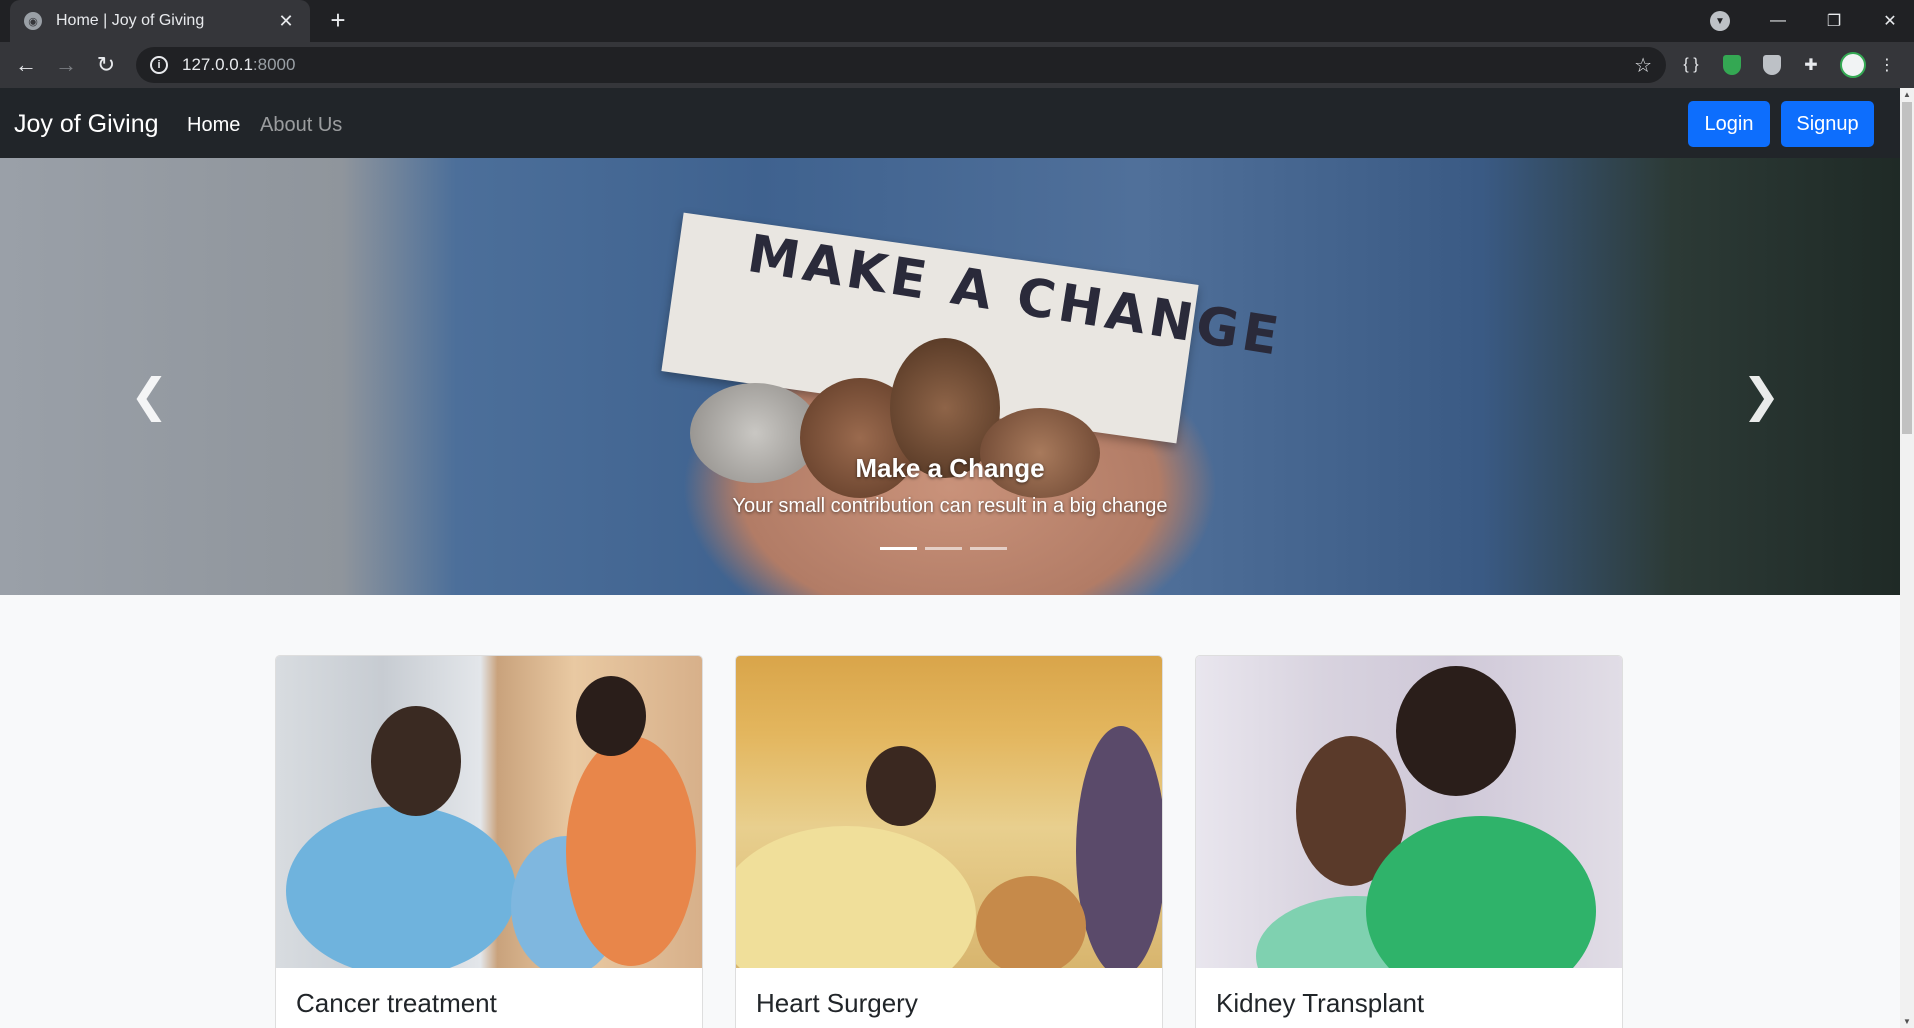 The width and height of the screenshot is (1914, 1028). I want to click on card-kidney: Kidney Transplant, so click(1409, 841).